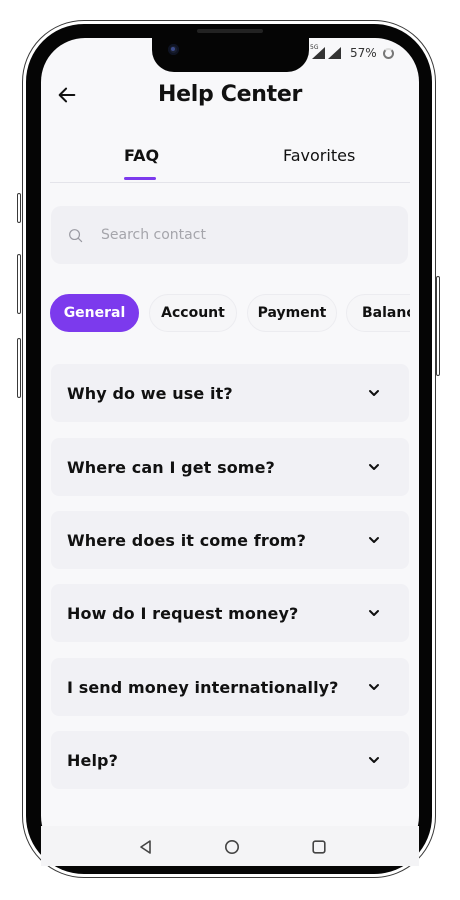 The width and height of the screenshot is (460, 900). Describe the element at coordinates (76, 235) in the screenshot. I see `search-icon` at that location.